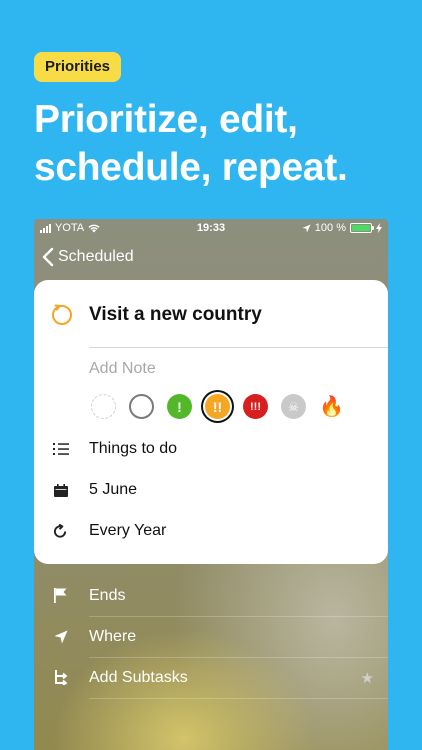 Image resolution: width=422 pixels, height=750 pixels. I want to click on battery-icon, so click(362, 228).